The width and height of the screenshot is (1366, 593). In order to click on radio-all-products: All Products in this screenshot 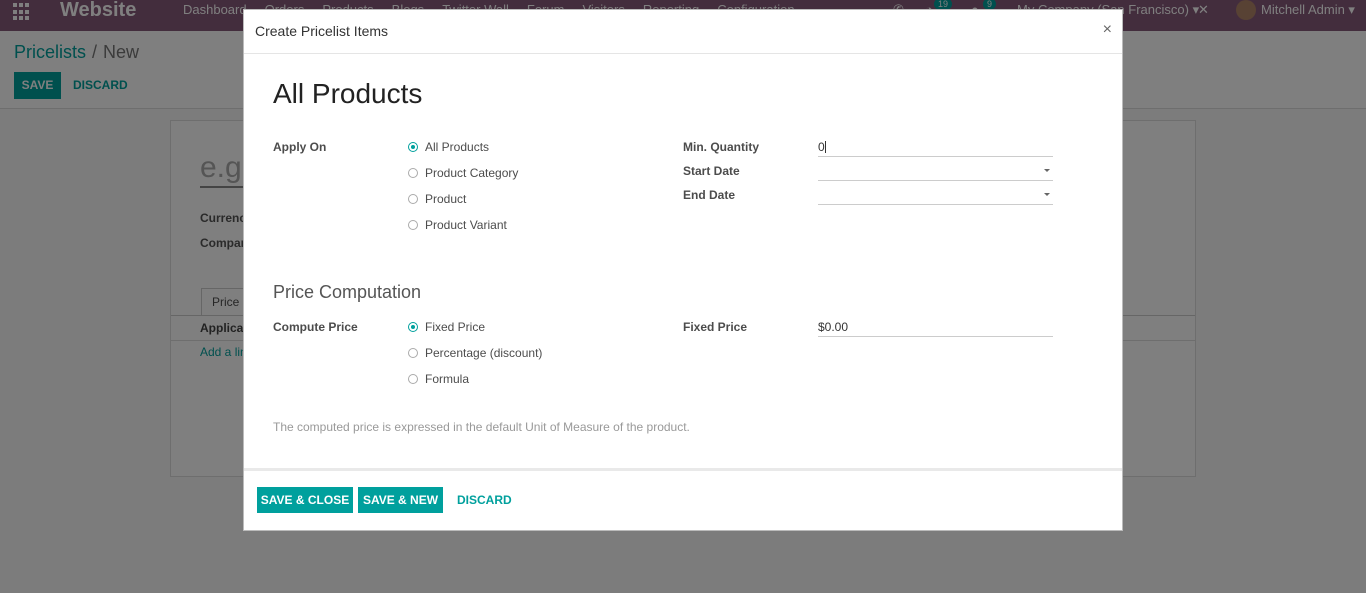, I will do `click(448, 147)`.